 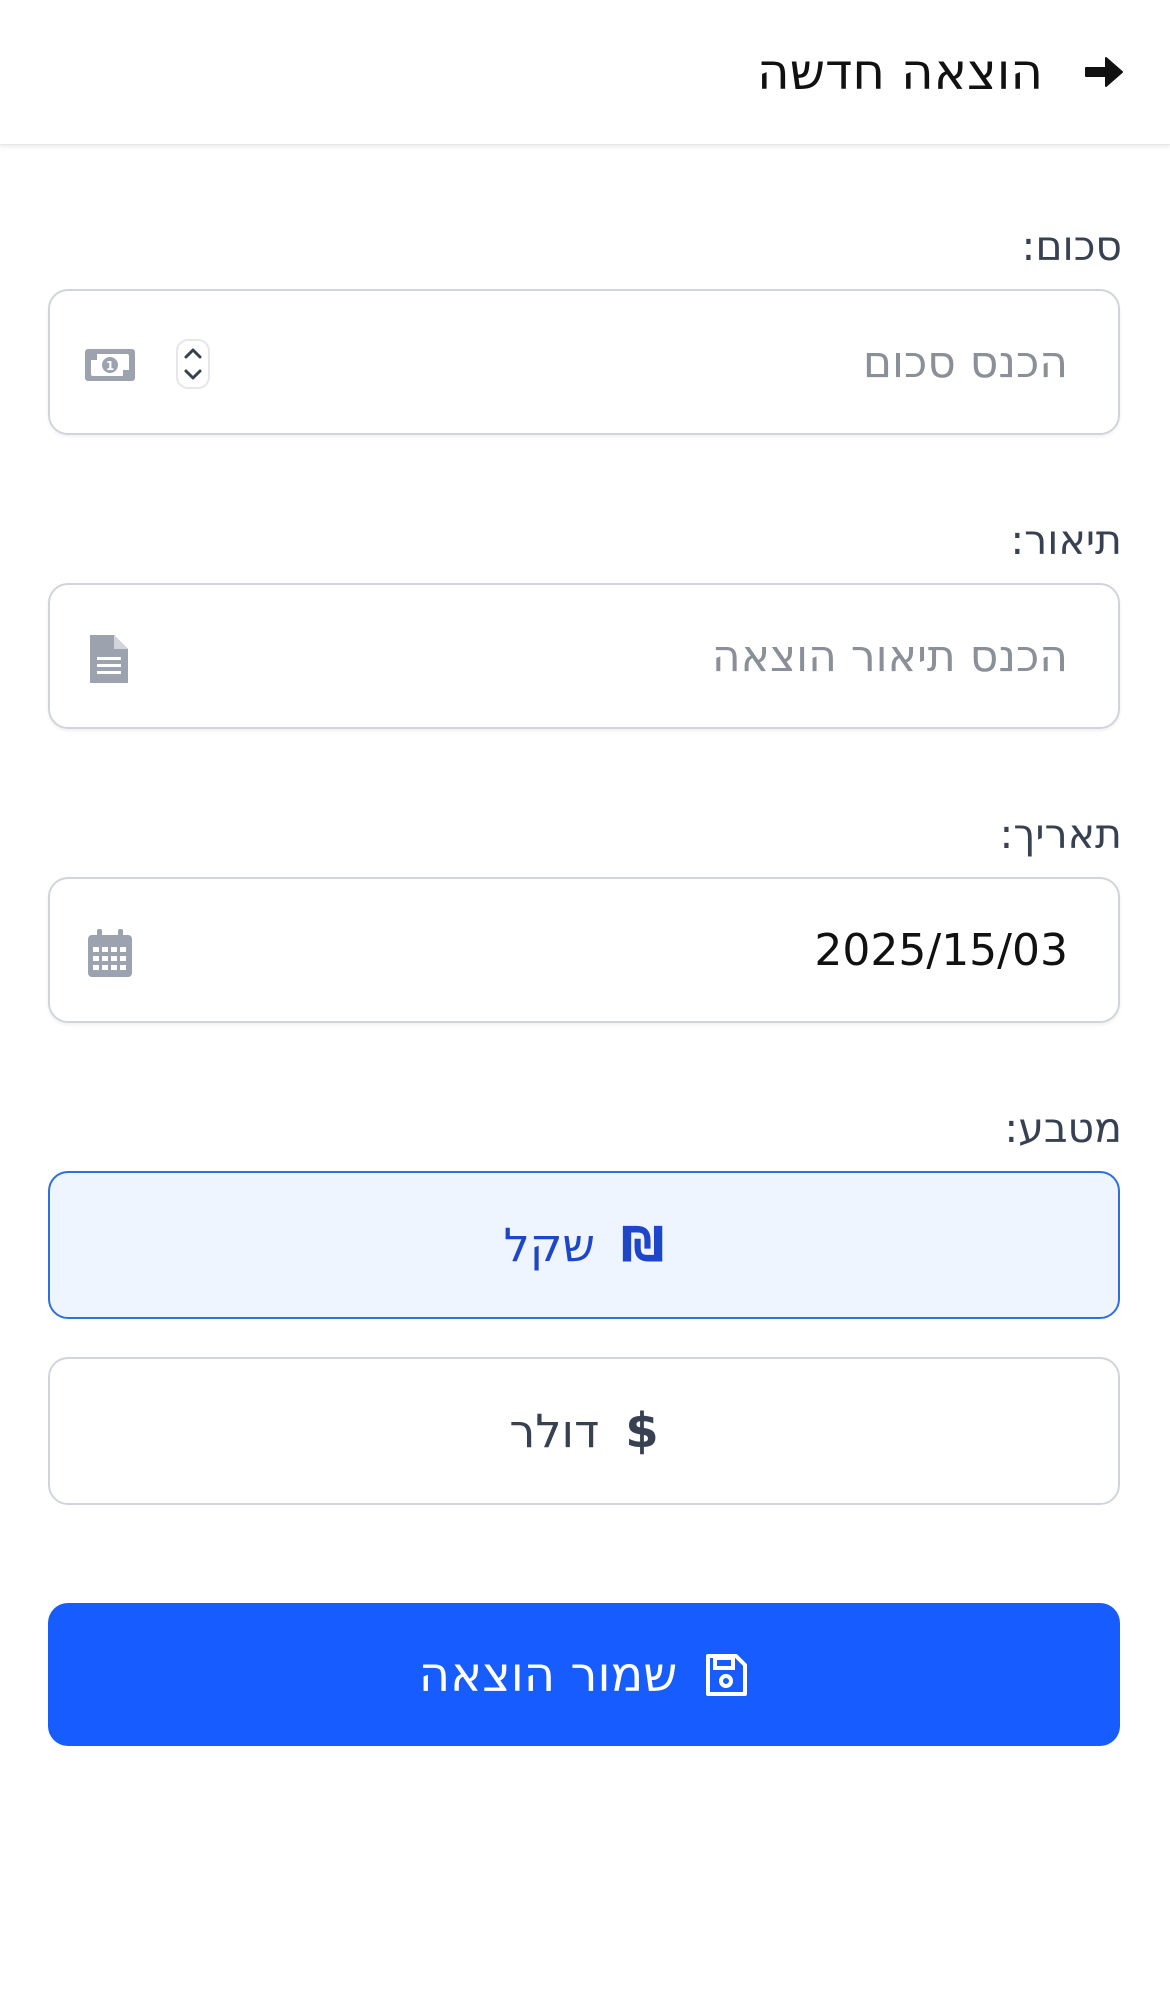 I want to click on date-label: תאריך:, so click(x=1061, y=834).